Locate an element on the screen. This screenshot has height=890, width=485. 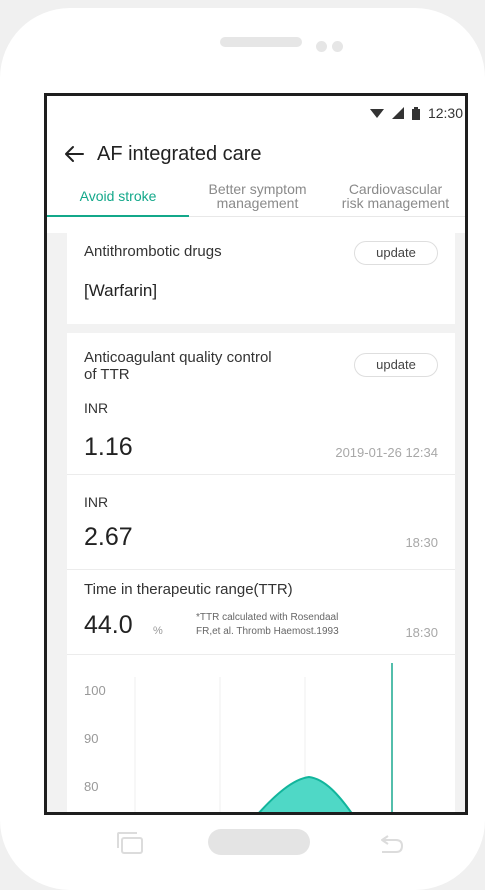
tab-avoid-stroke: Avoid stroke is located at coordinates (118, 196).